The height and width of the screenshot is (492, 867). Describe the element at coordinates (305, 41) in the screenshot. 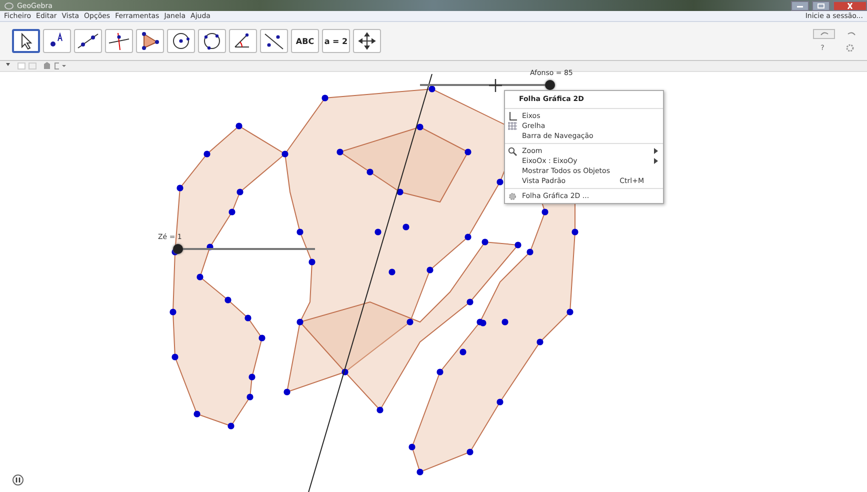

I see `tool-button: ABC` at that location.